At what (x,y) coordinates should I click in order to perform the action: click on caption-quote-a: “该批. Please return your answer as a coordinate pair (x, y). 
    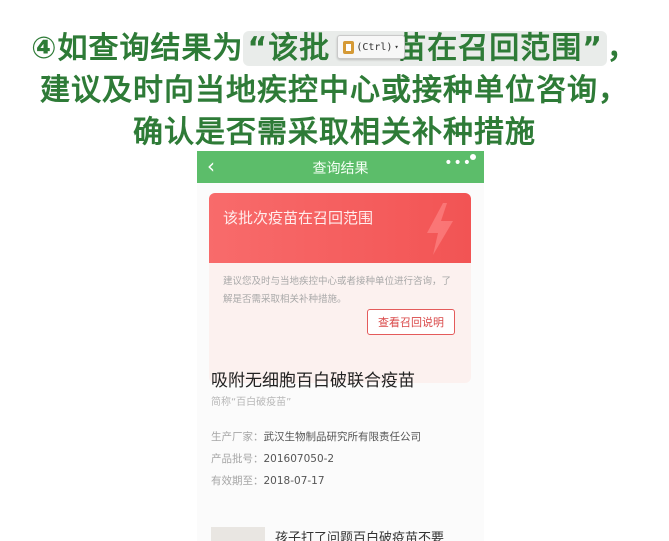
    Looking at the image, I should click on (289, 48).